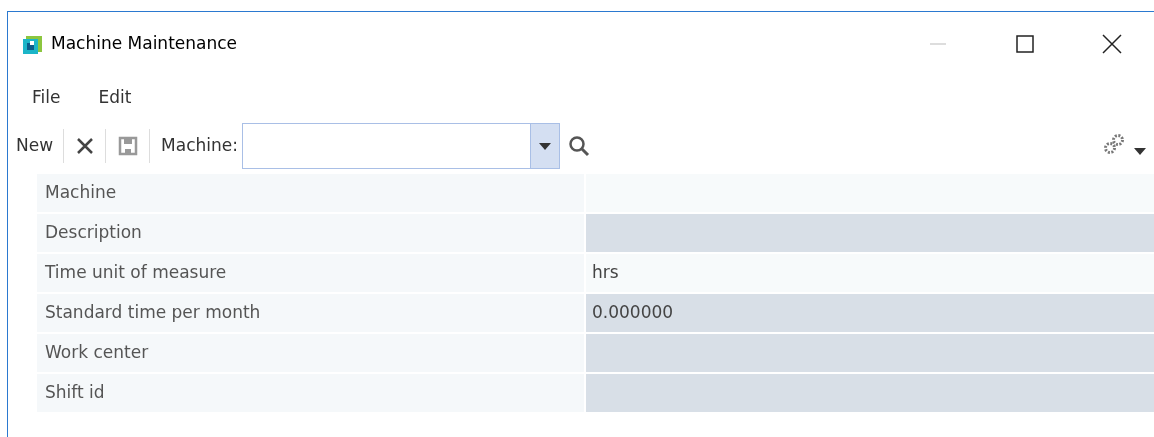 The width and height of the screenshot is (1154, 437). I want to click on field-label: Time unit of measure, so click(311, 273).